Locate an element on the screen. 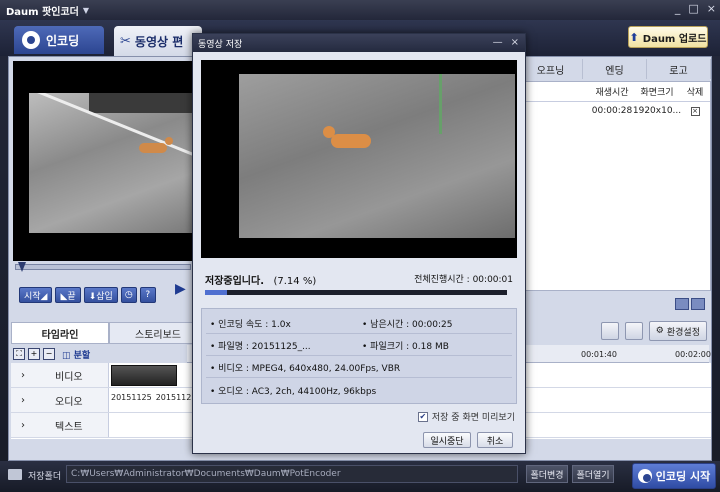 The width and height of the screenshot is (720, 492). tab-video-edit-label: 동영상 편 is located at coordinates (159, 41).